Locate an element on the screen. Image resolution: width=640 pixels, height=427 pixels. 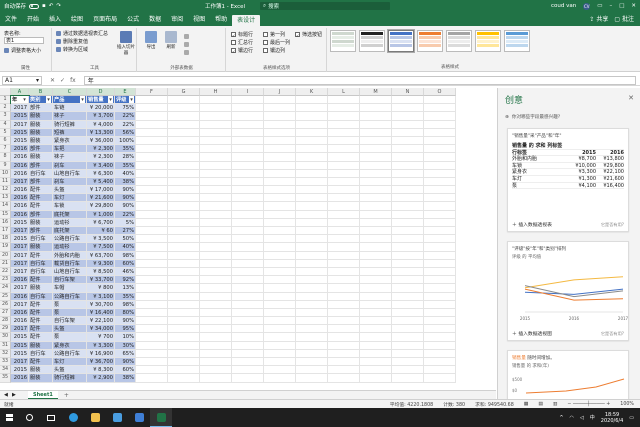
column-header: D is located at coordinates (101, 92).